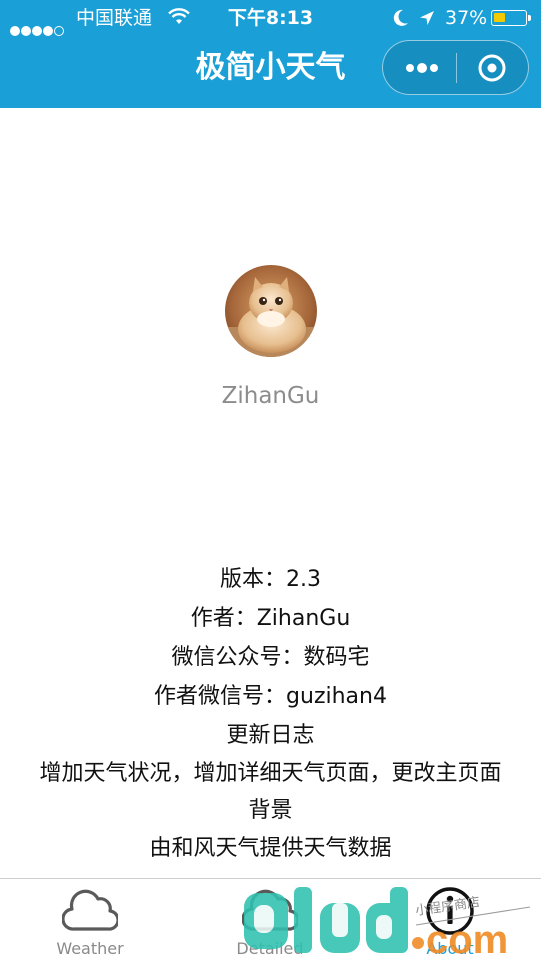  What do you see at coordinates (270, 54) in the screenshot?
I see `top-bar: 中国联通 下午8:13 37% 极简小天气` at bounding box center [270, 54].